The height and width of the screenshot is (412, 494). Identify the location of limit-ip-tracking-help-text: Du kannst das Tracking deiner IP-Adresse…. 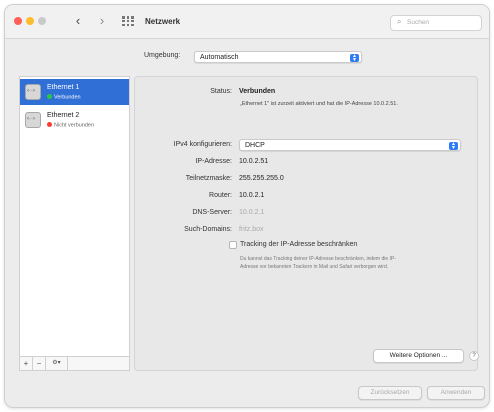
(351, 263).